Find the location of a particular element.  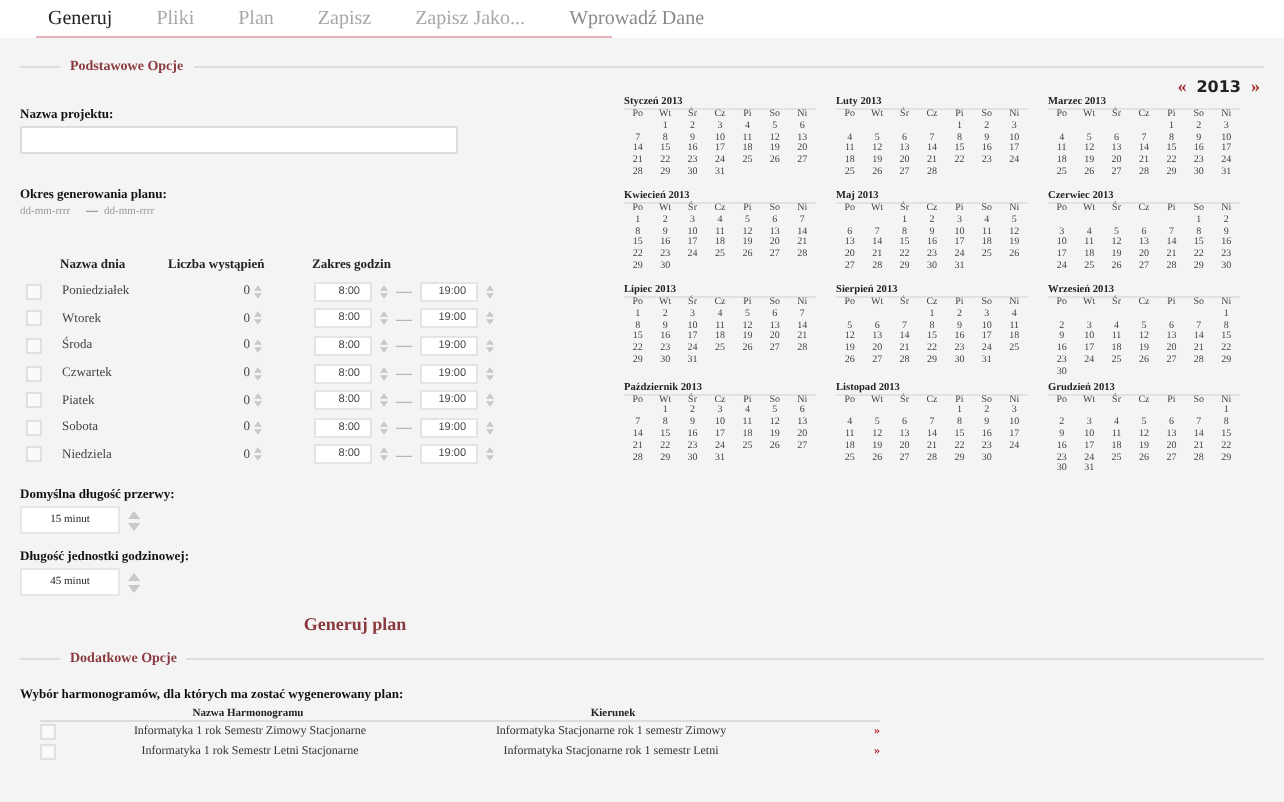

year-label: 2013 is located at coordinates (1218, 86).